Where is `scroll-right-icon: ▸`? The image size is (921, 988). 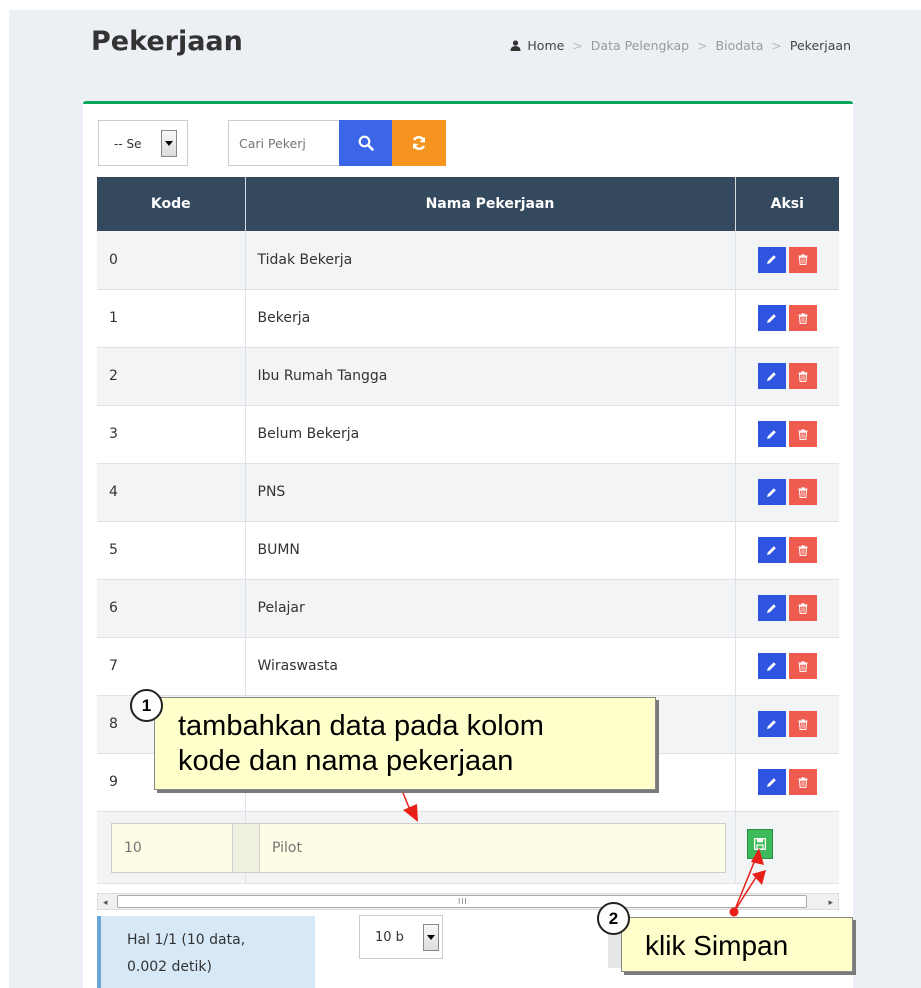 scroll-right-icon: ▸ is located at coordinates (830, 902).